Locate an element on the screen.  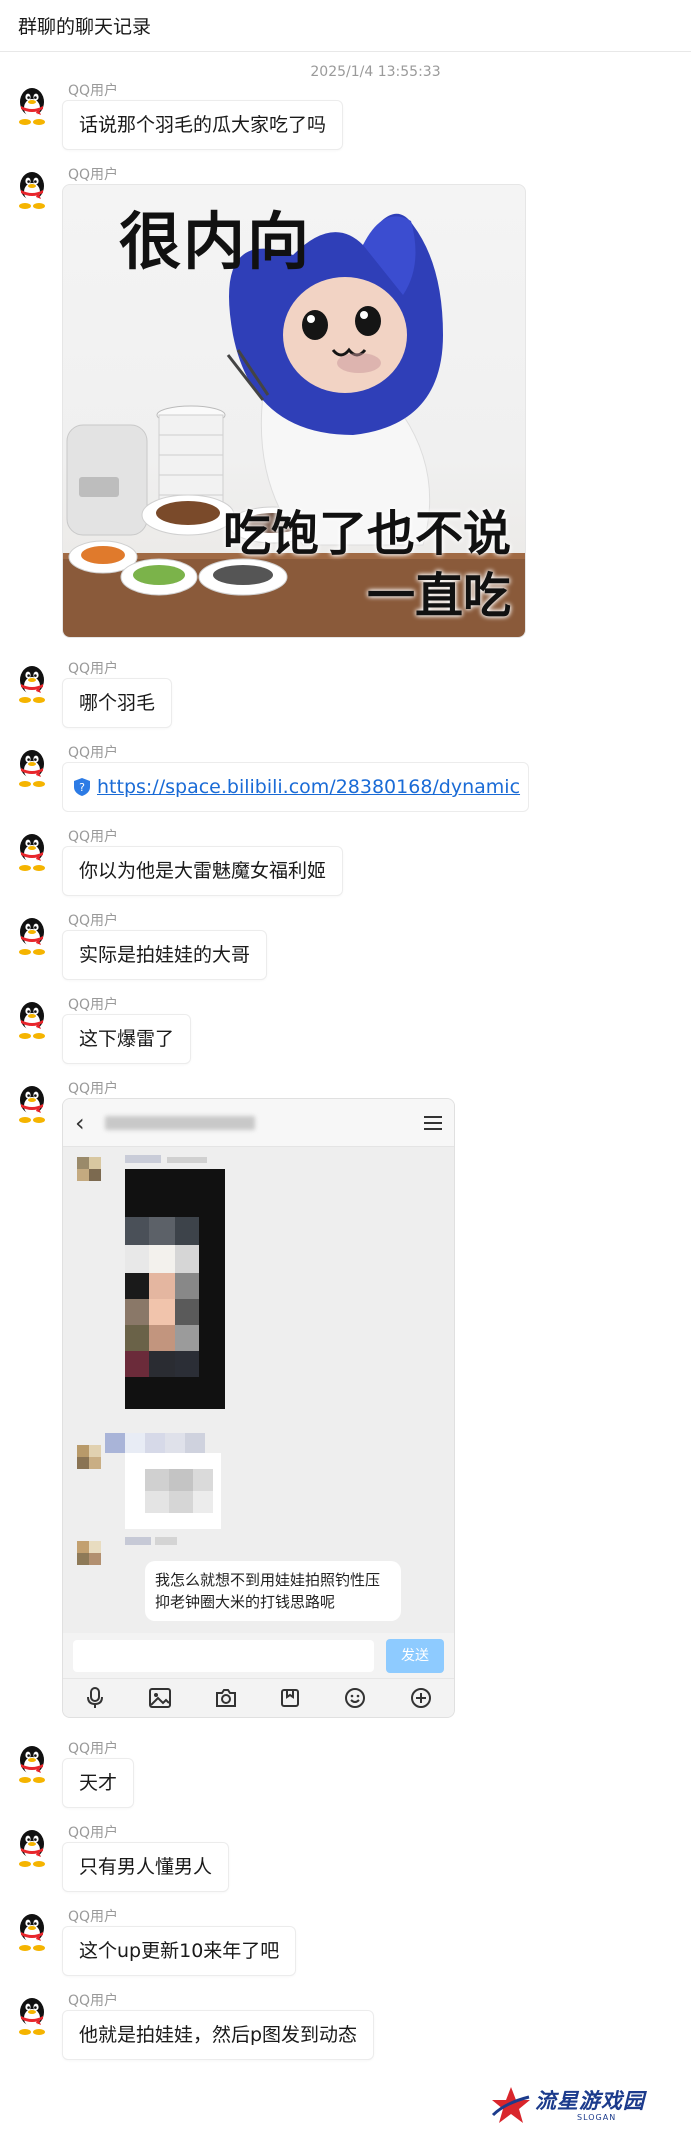
chat-message: QQ用户 你以为他是大雷魅魔女福利姬 is located at coordinates (345, 862).